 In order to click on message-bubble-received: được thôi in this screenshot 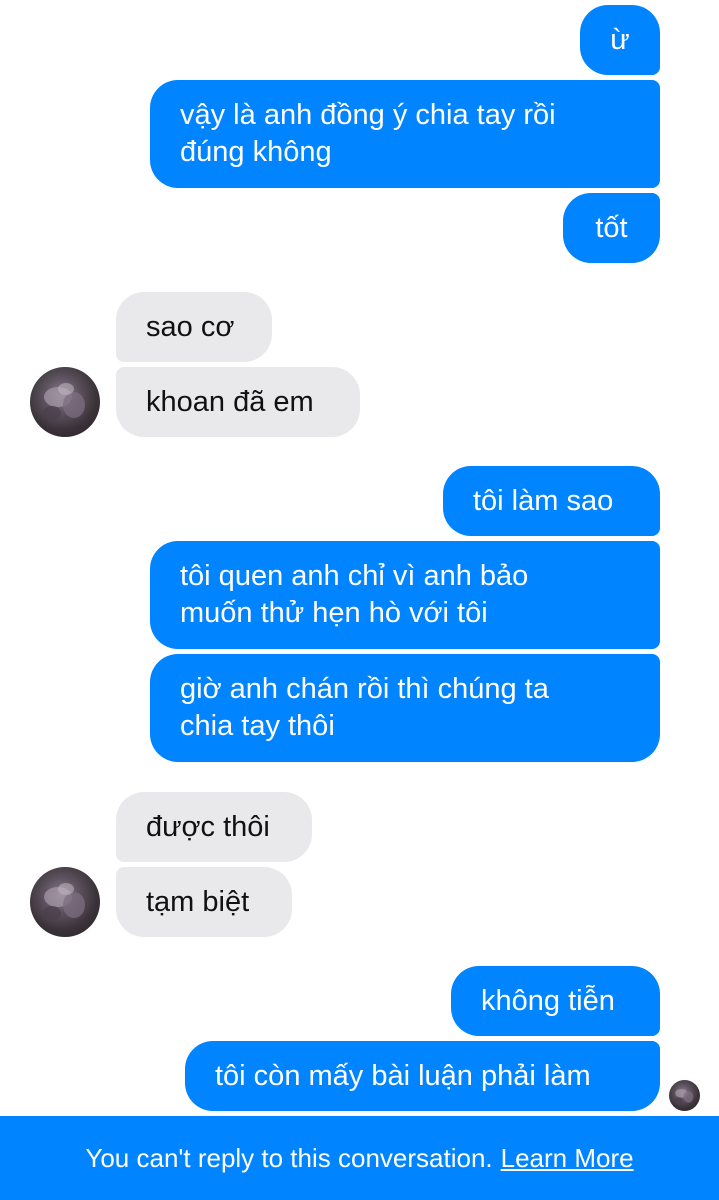, I will do `click(214, 827)`.